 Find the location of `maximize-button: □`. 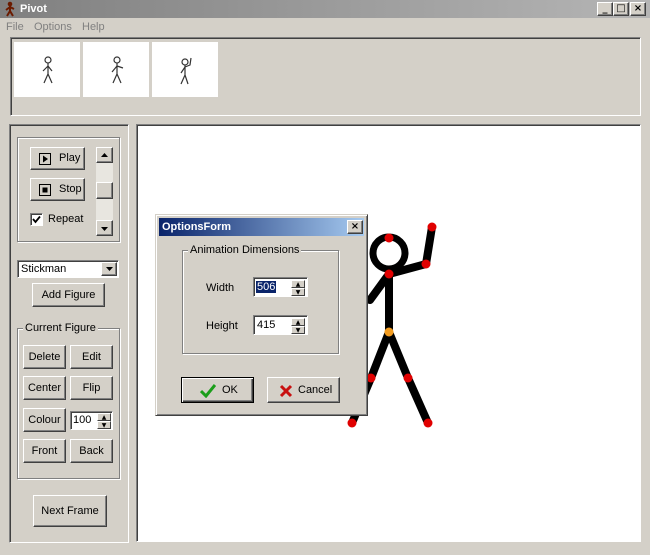

maximize-button: □ is located at coordinates (621, 9).